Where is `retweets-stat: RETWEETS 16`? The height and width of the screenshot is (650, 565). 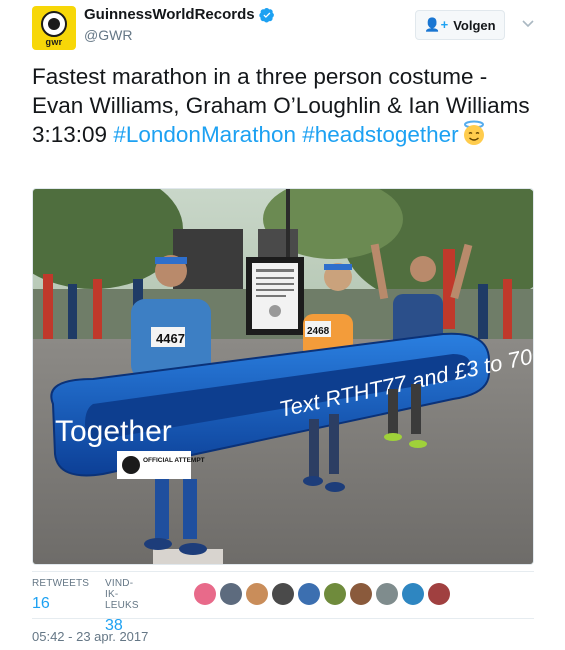 retweets-stat: RETWEETS 16 is located at coordinates (60, 595).